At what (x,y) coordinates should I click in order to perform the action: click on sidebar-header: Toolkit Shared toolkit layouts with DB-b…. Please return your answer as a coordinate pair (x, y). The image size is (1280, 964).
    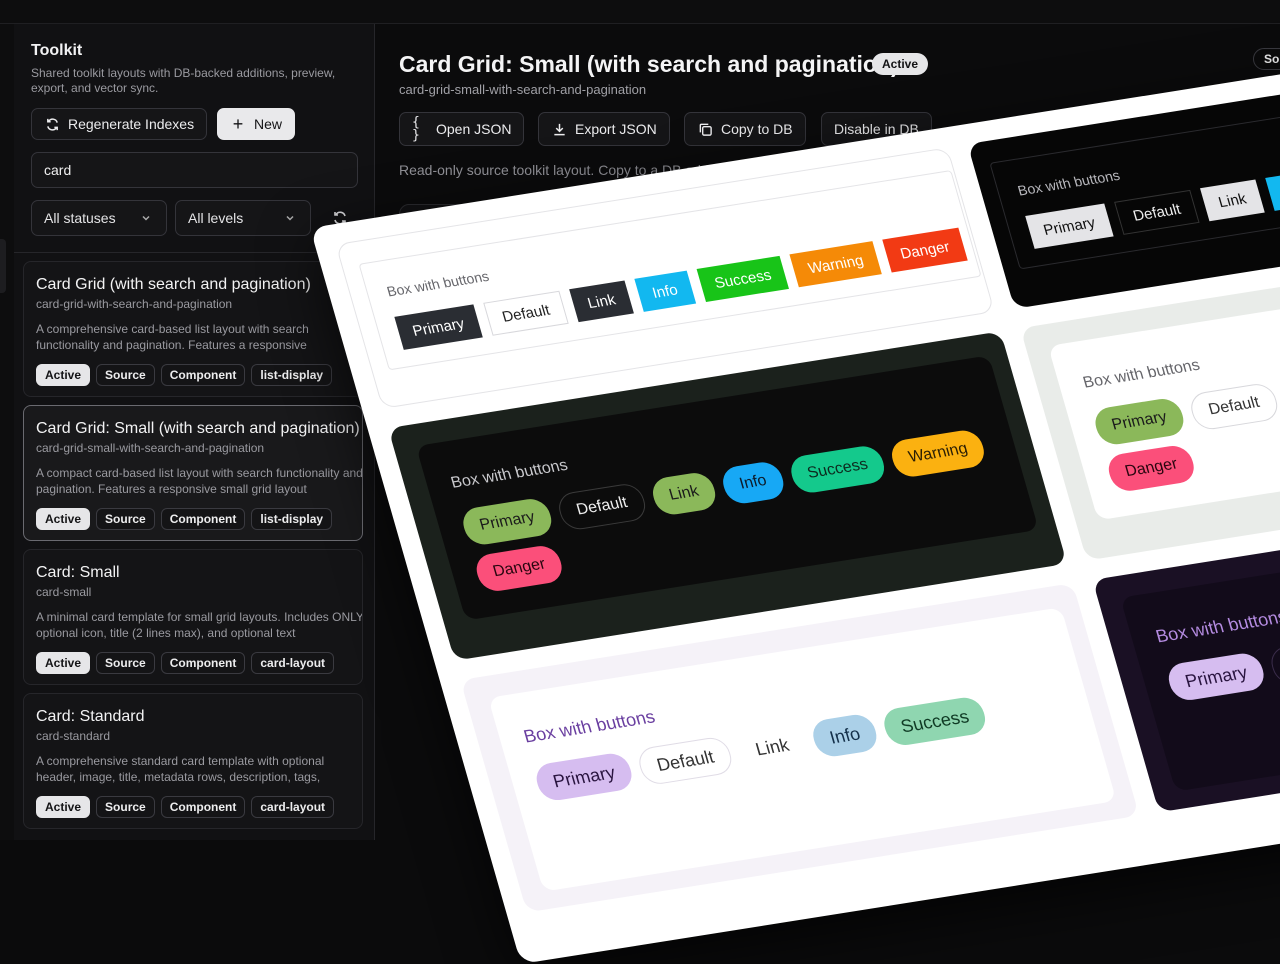
    Looking at the image, I should click on (196, 69).